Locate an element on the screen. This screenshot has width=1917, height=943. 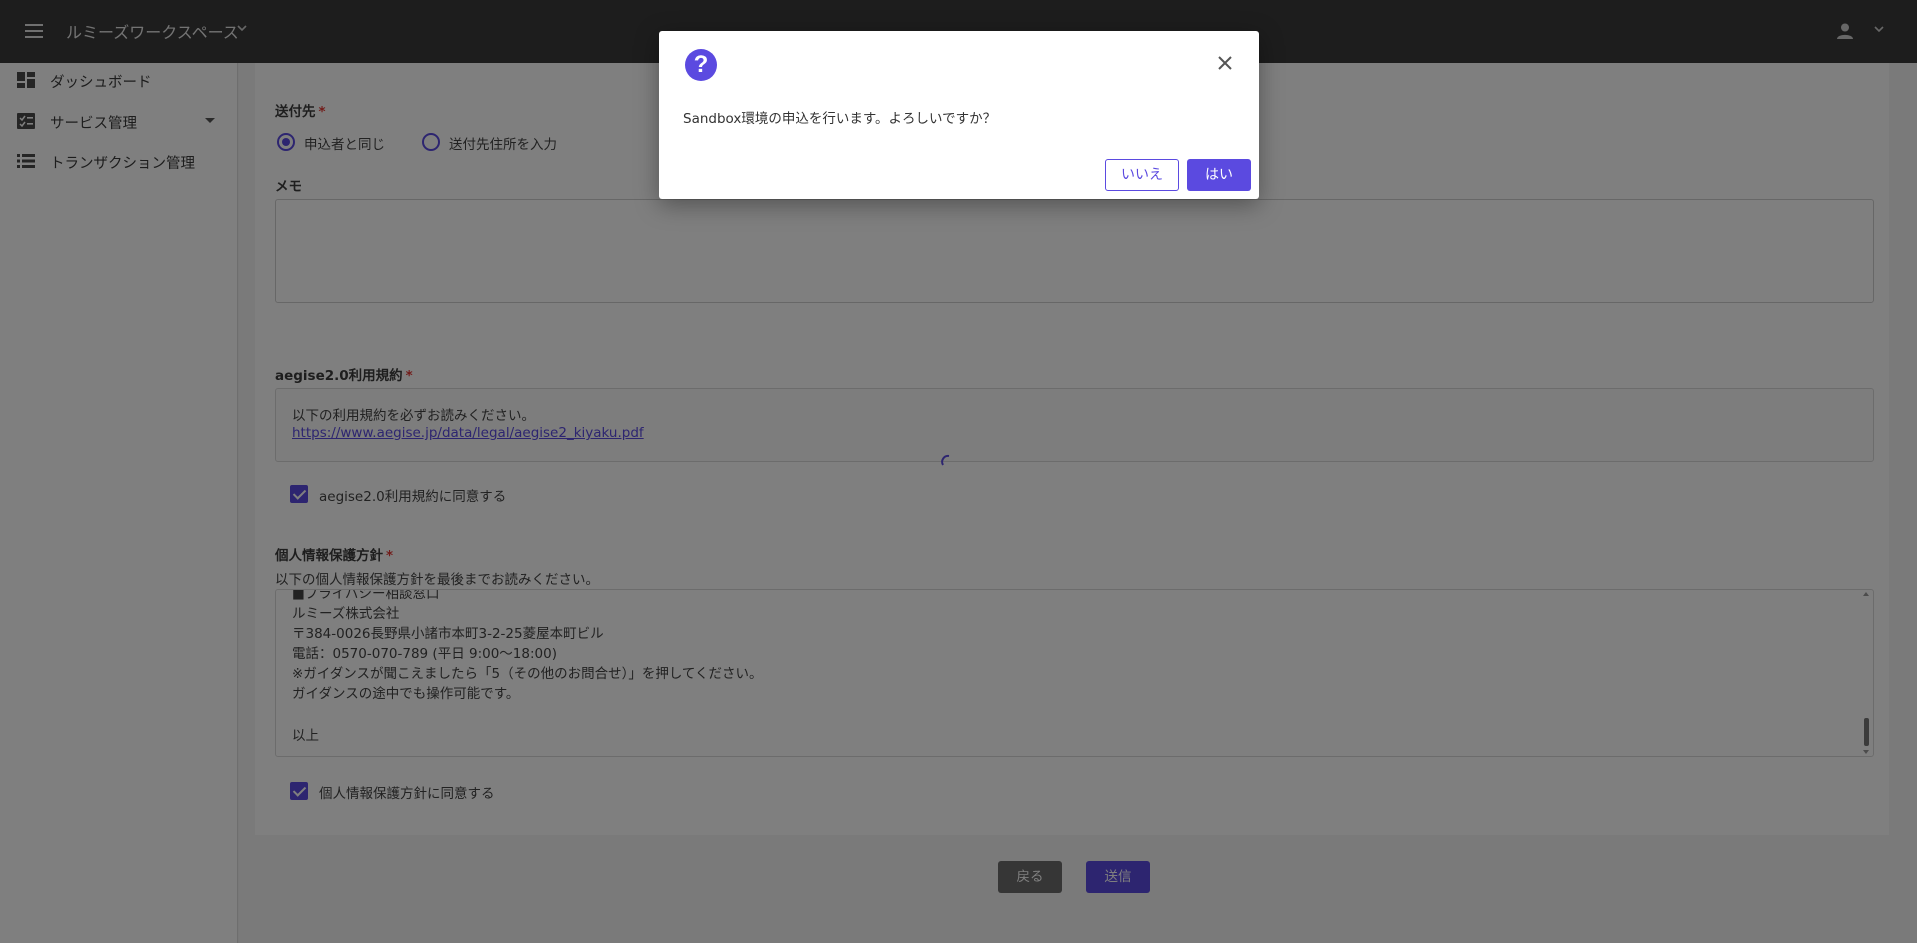
no-button: いいえ is located at coordinates (1142, 175).